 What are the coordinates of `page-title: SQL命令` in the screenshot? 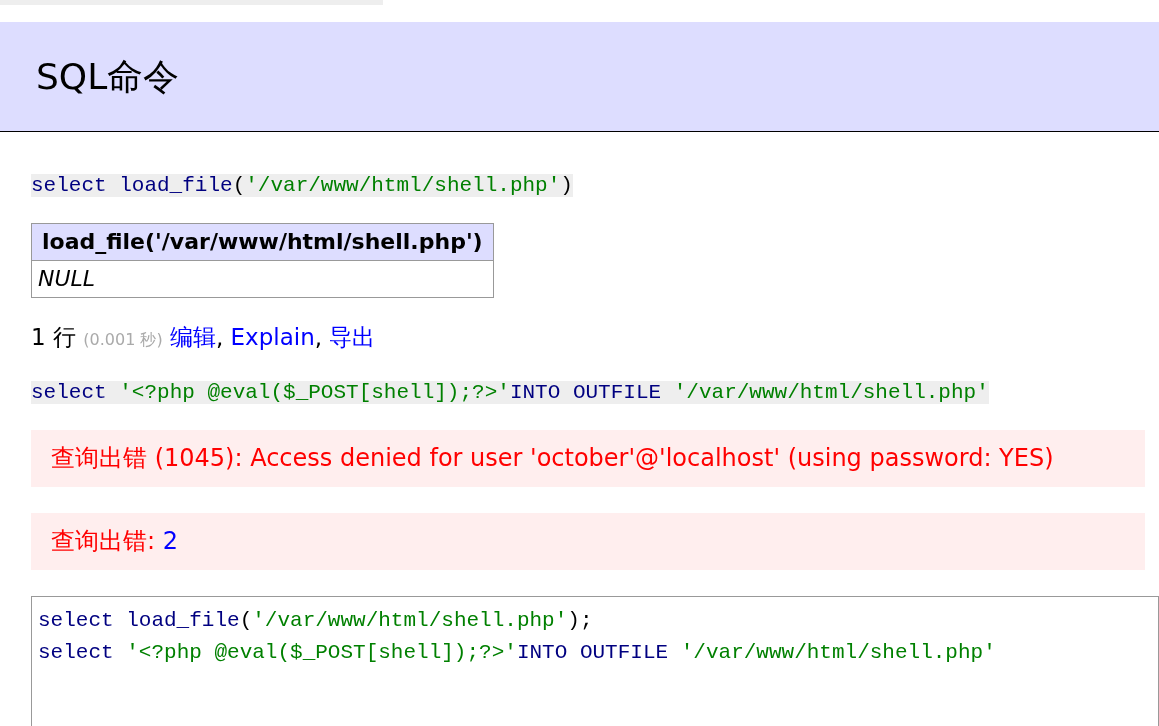 It's located at (108, 76).